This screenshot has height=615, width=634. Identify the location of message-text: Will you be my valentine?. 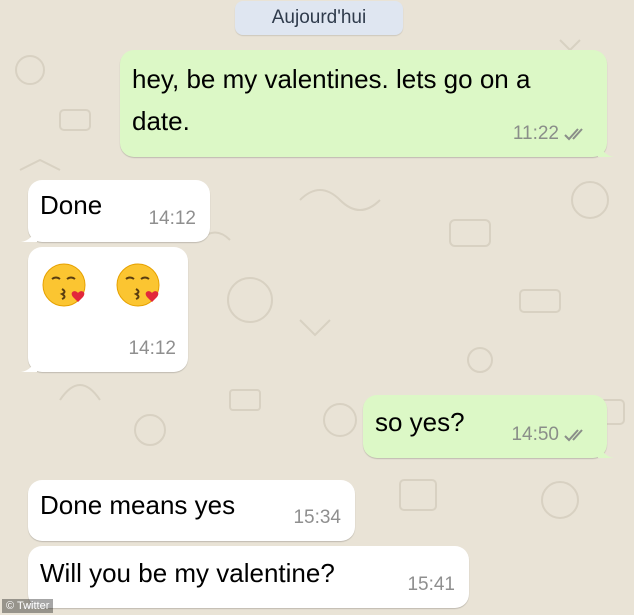
(187, 573).